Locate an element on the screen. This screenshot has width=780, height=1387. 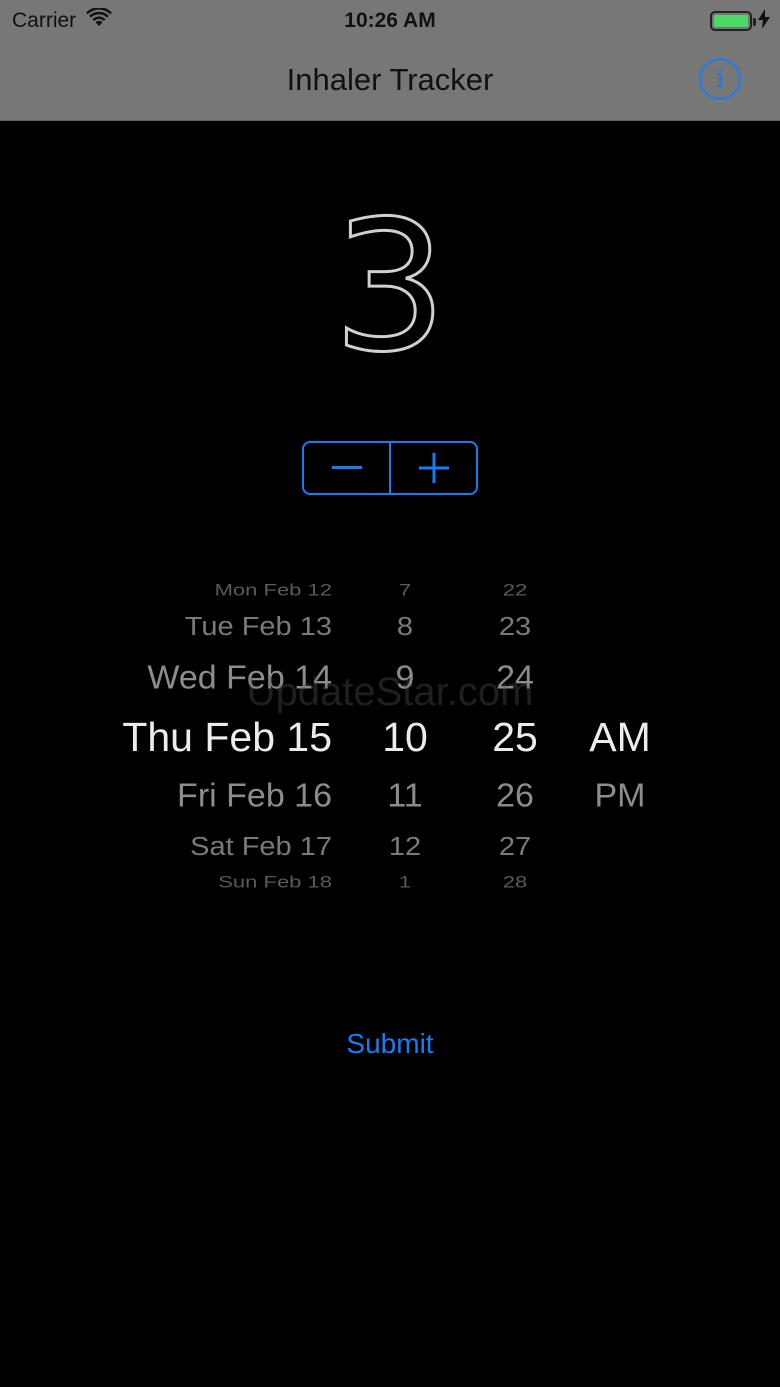
picker-row: 27 is located at coordinates (515, 847).